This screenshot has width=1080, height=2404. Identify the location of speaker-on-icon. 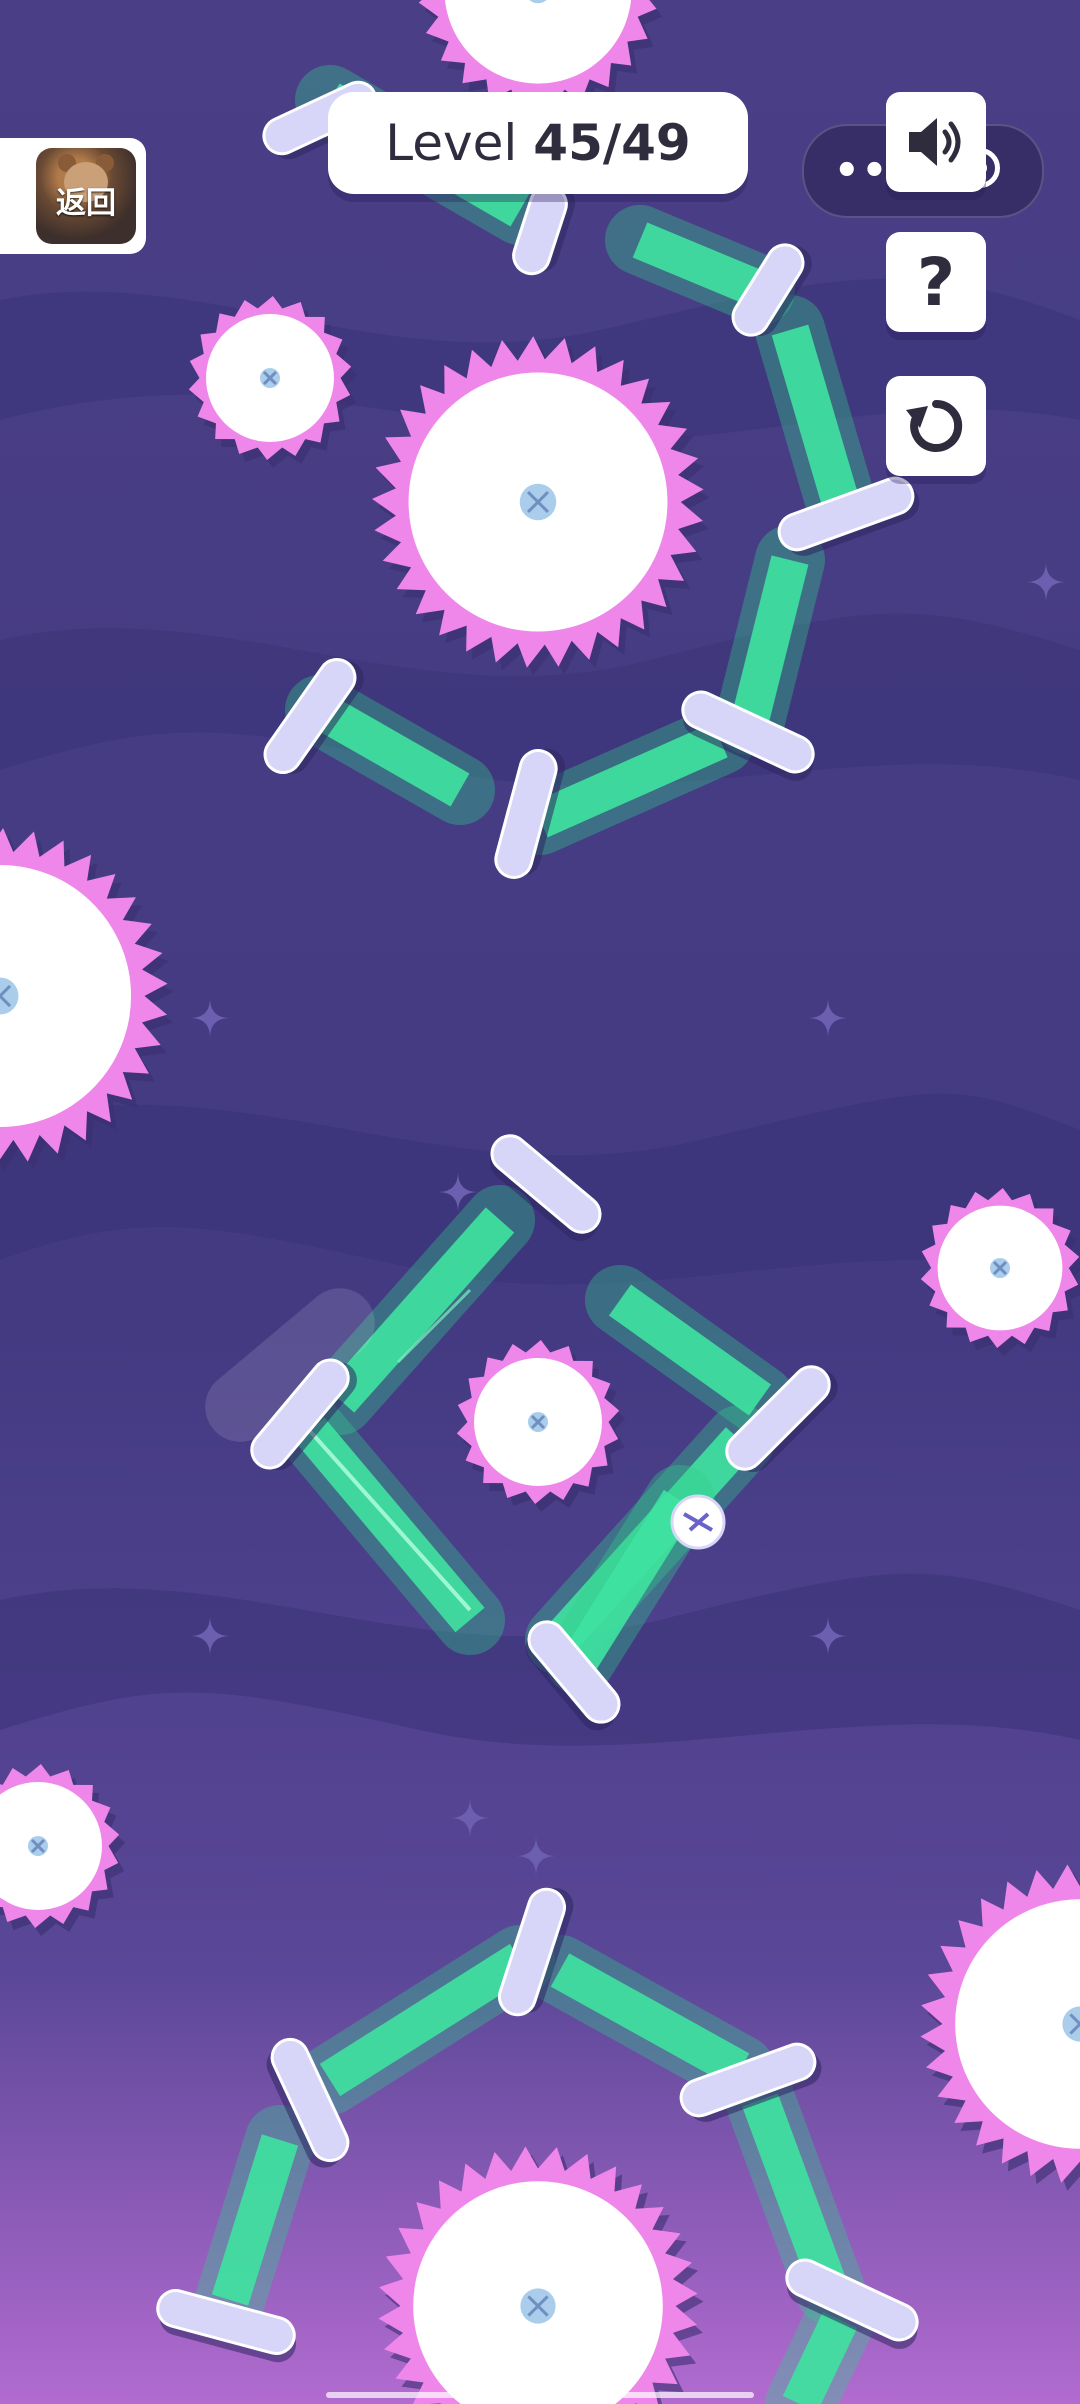
(935, 142).